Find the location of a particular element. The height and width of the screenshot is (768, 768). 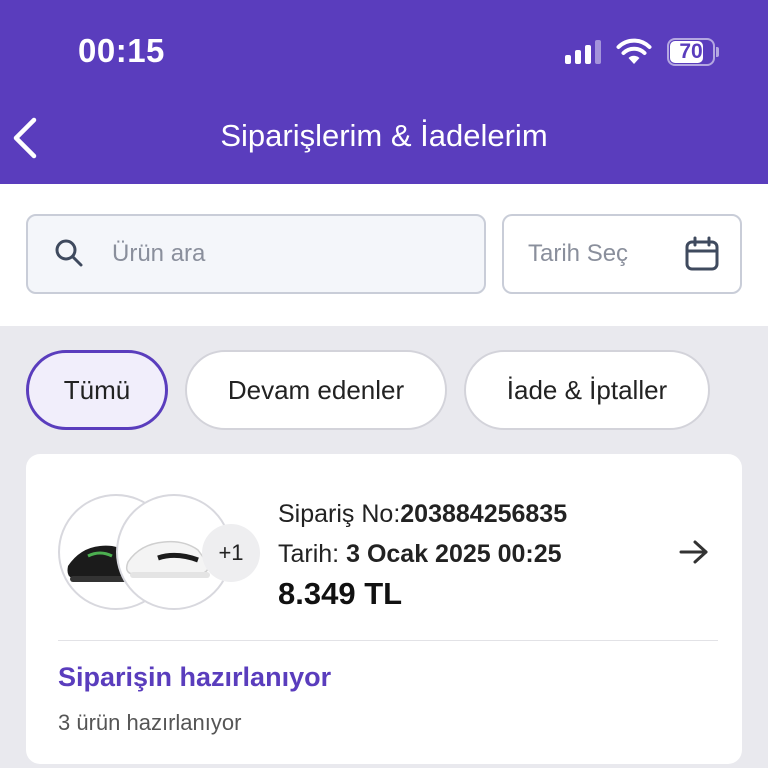

signal-icon is located at coordinates (584, 52).